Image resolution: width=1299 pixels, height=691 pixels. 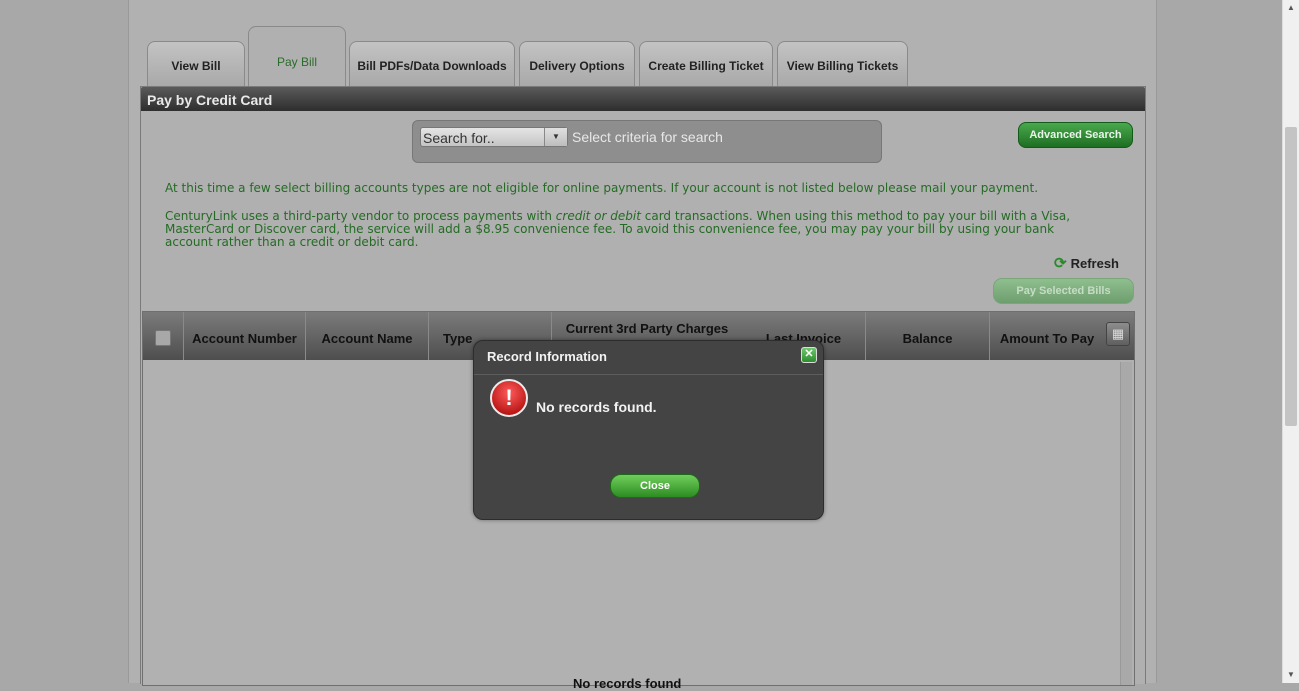 I want to click on chevron-down-icon: ▼, so click(x=555, y=137).